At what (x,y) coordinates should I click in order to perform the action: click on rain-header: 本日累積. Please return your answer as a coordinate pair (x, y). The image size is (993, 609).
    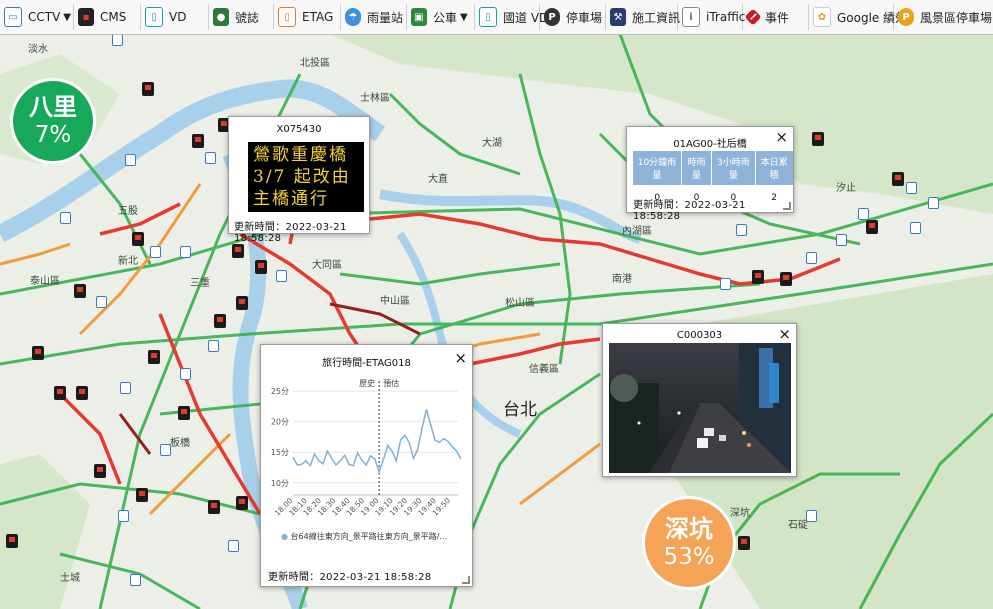
    Looking at the image, I should click on (774, 168).